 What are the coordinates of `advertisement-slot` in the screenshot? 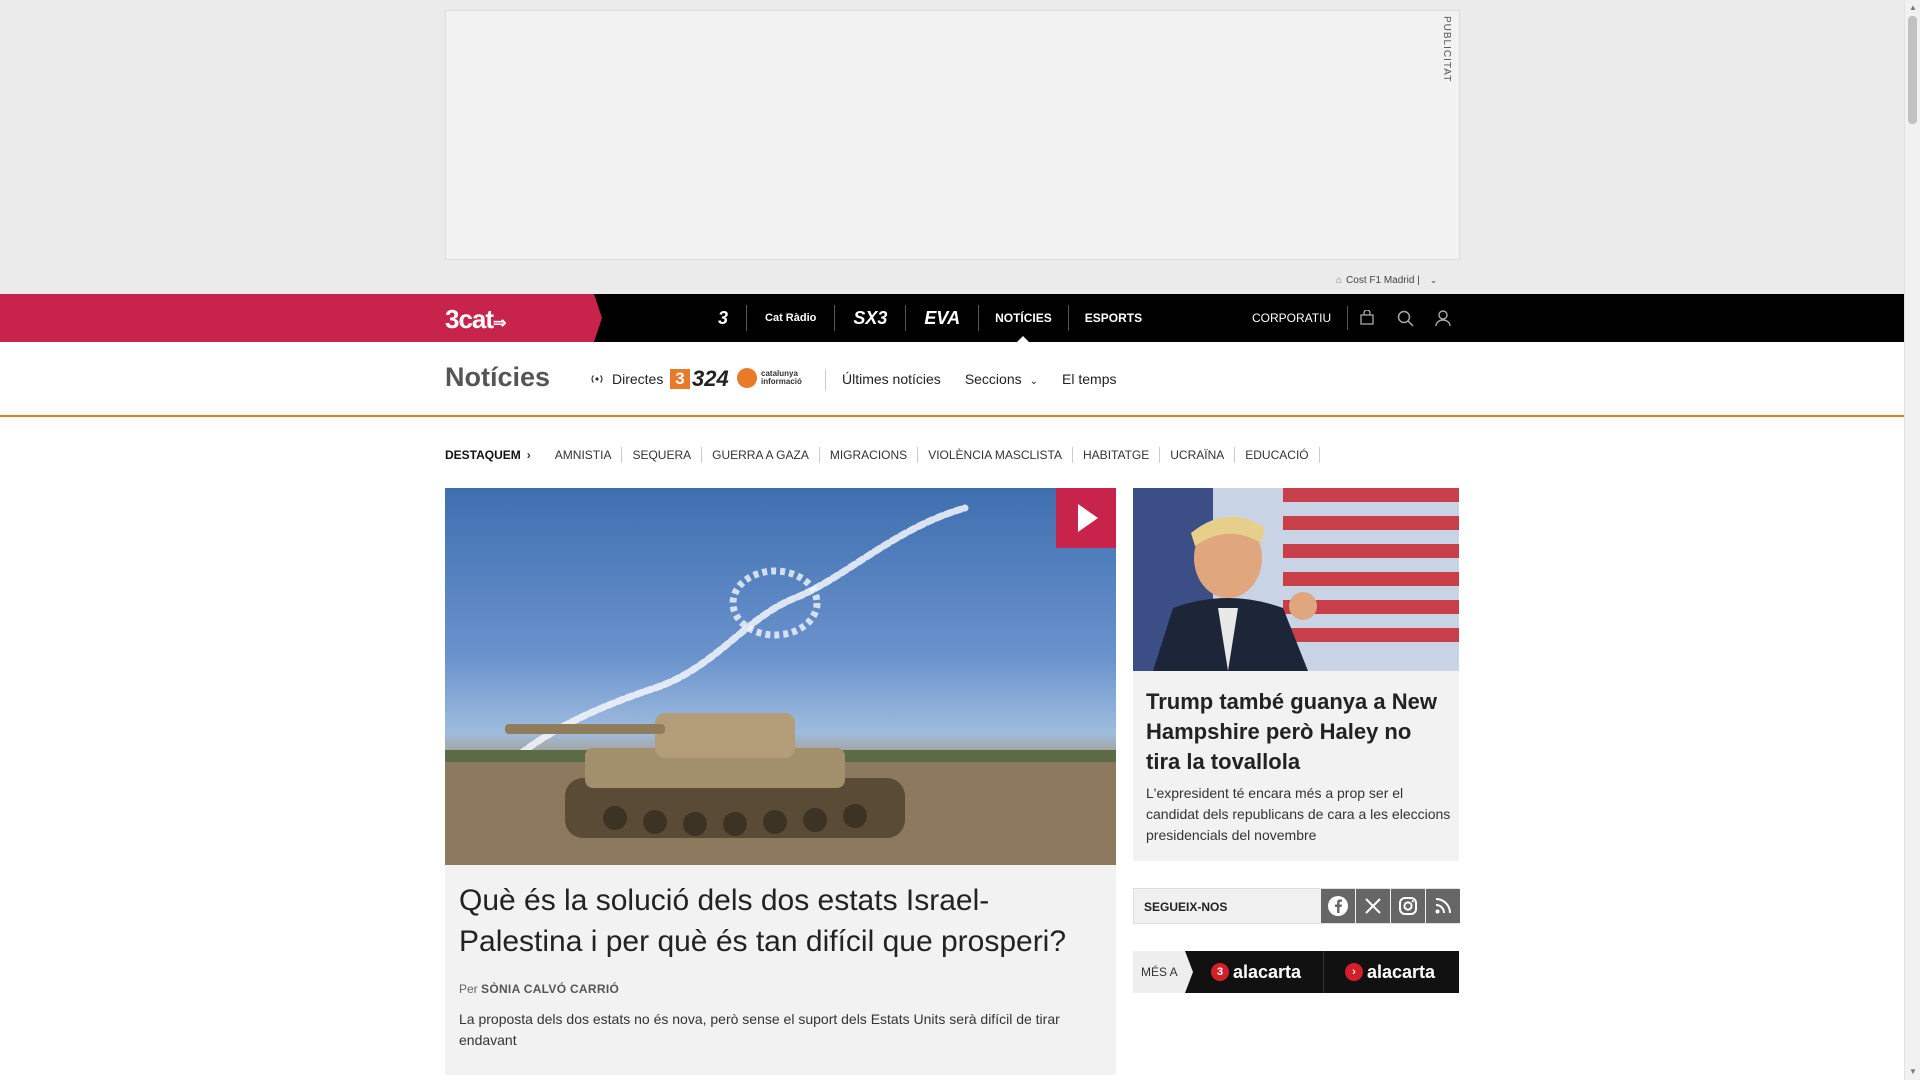 It's located at (952, 135).